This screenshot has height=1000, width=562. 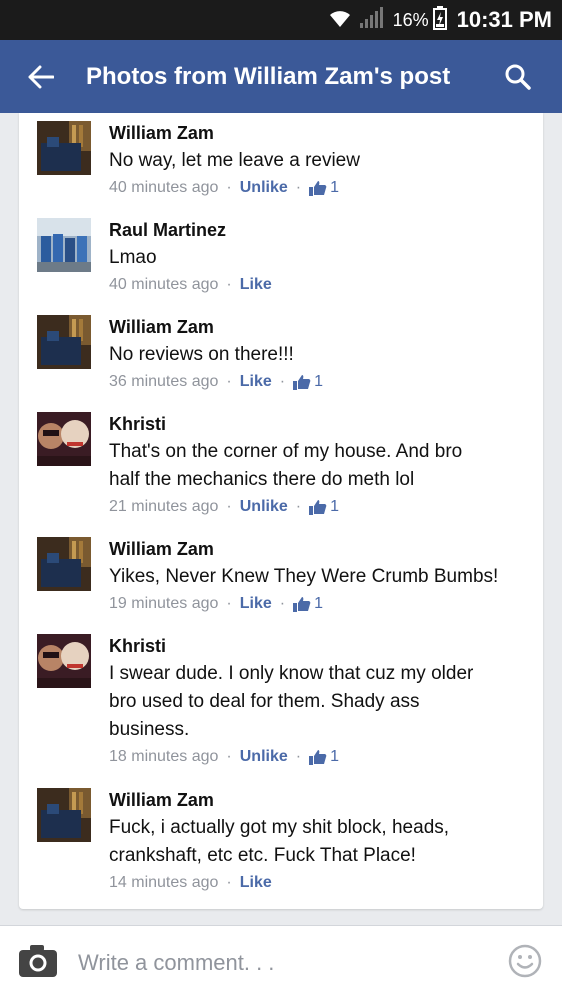 I want to click on comment-composer: Write a comment. . ., so click(x=281, y=962).